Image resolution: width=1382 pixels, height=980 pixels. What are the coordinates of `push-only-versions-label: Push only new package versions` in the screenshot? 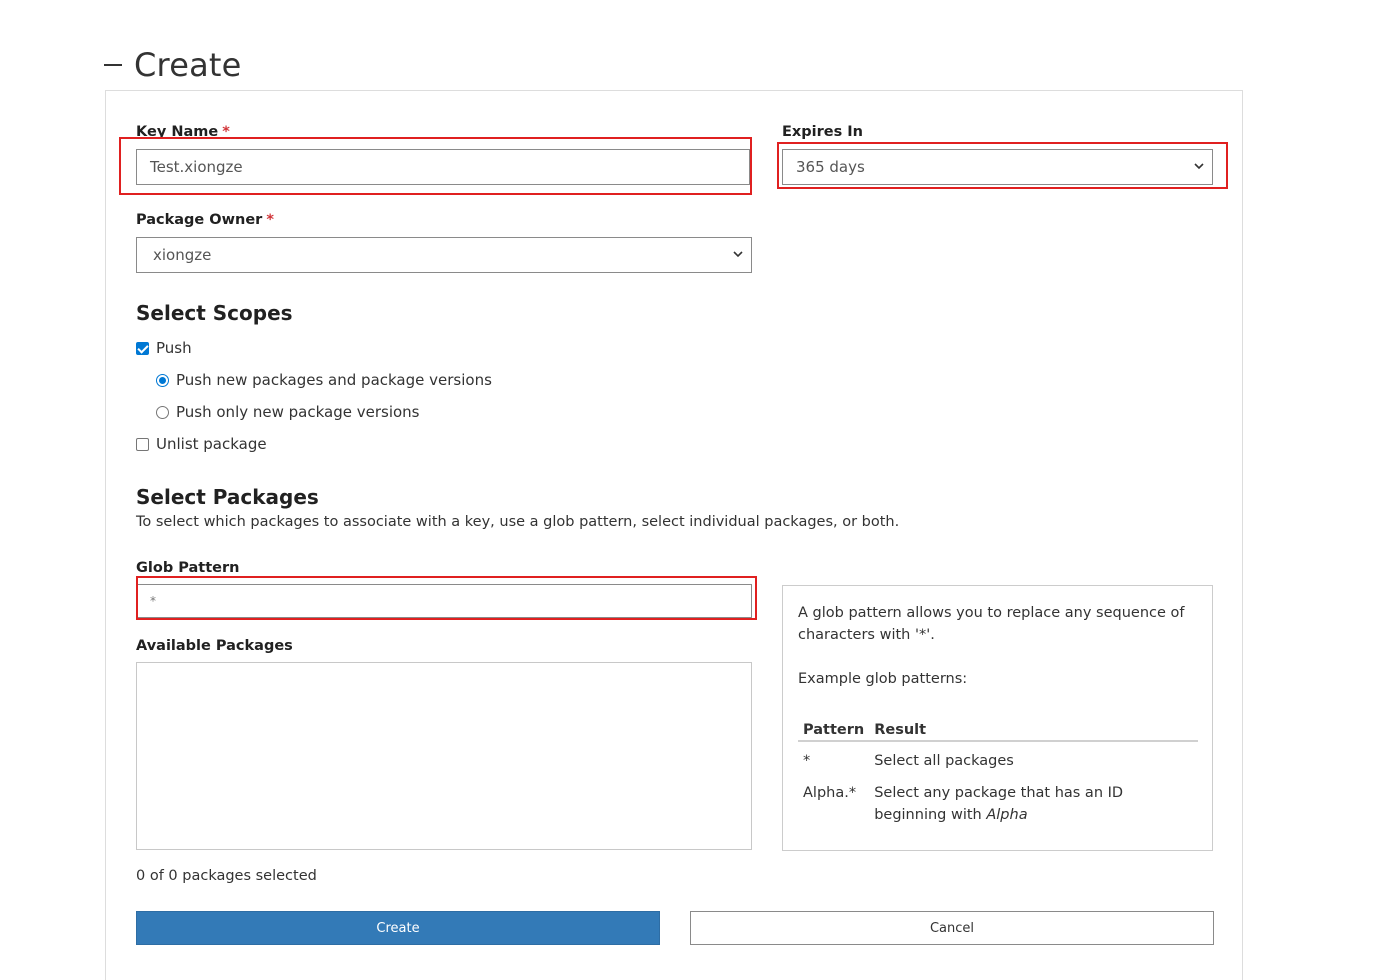 It's located at (298, 412).